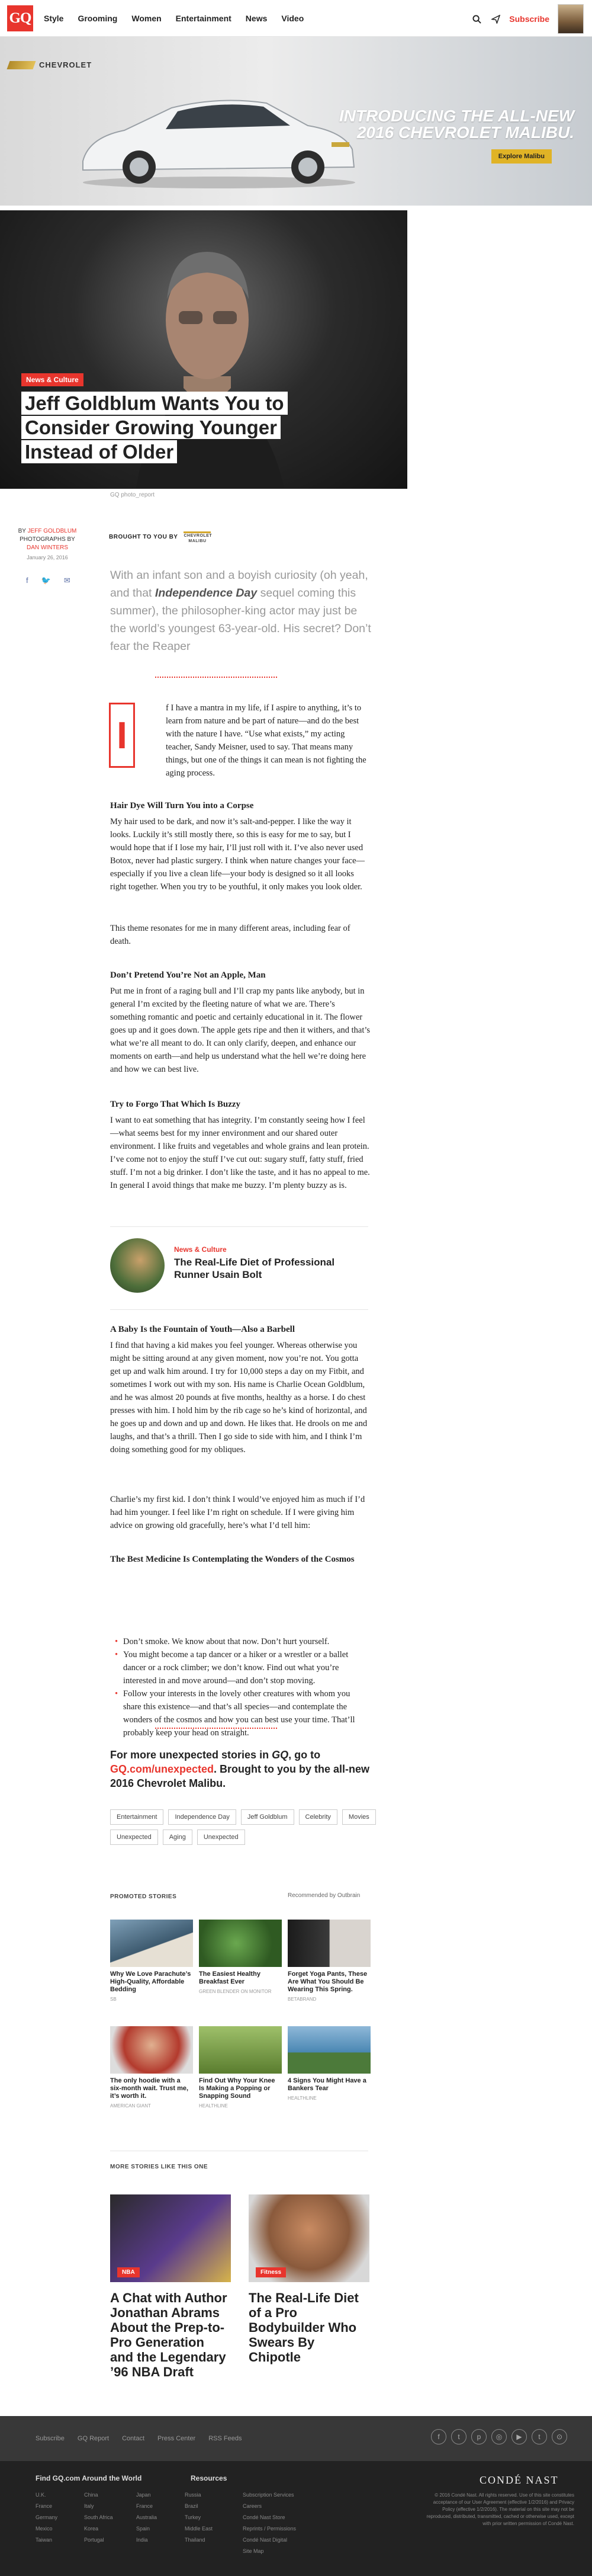  Describe the element at coordinates (146, 2517) in the screenshot. I see `footer-intl-link: Australia` at that location.